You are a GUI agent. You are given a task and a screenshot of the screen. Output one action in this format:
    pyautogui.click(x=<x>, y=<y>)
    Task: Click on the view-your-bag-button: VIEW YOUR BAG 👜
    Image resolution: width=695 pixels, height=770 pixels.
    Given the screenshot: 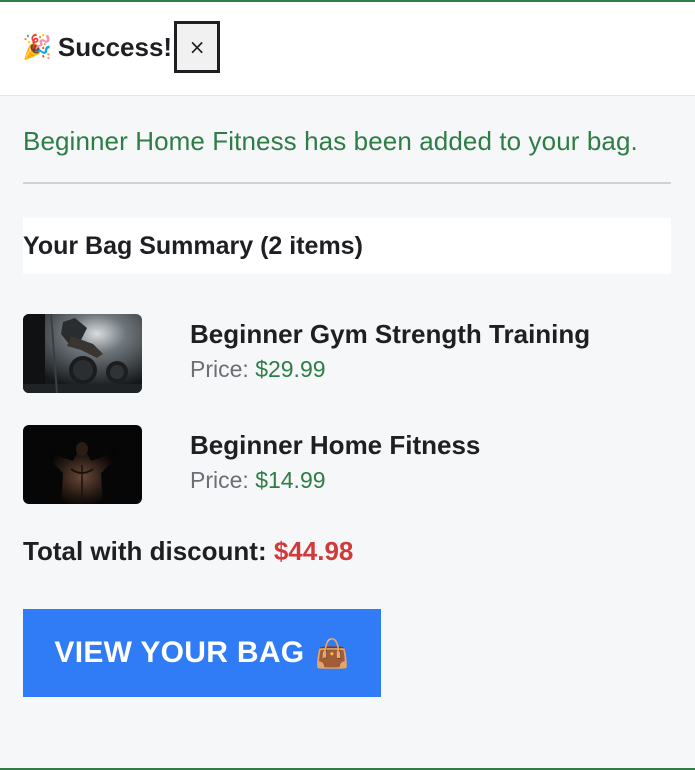 What is the action you would take?
    pyautogui.click(x=202, y=653)
    